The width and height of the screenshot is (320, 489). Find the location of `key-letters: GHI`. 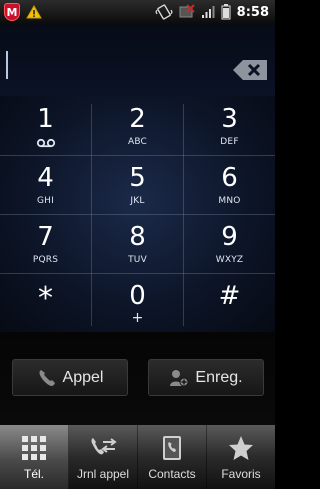

key-letters: GHI is located at coordinates (45, 201).